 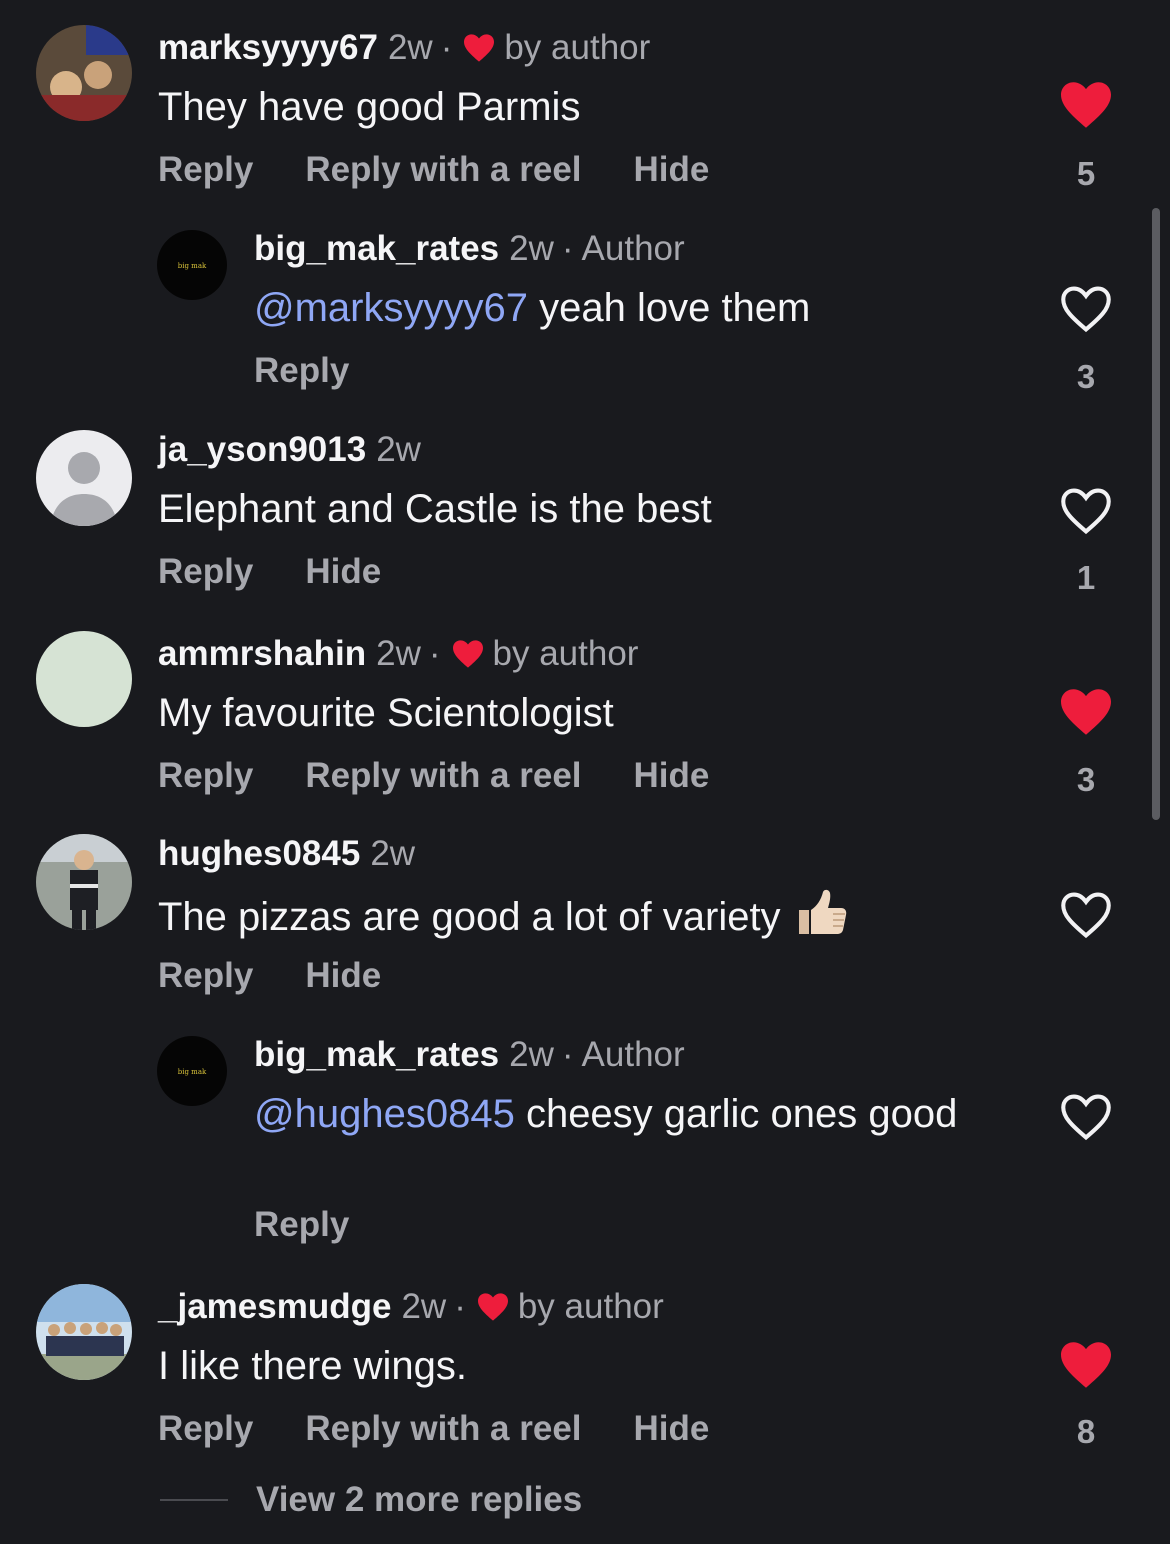 What do you see at coordinates (384, 1114) in the screenshot?
I see `mention-link: @hughes0845` at bounding box center [384, 1114].